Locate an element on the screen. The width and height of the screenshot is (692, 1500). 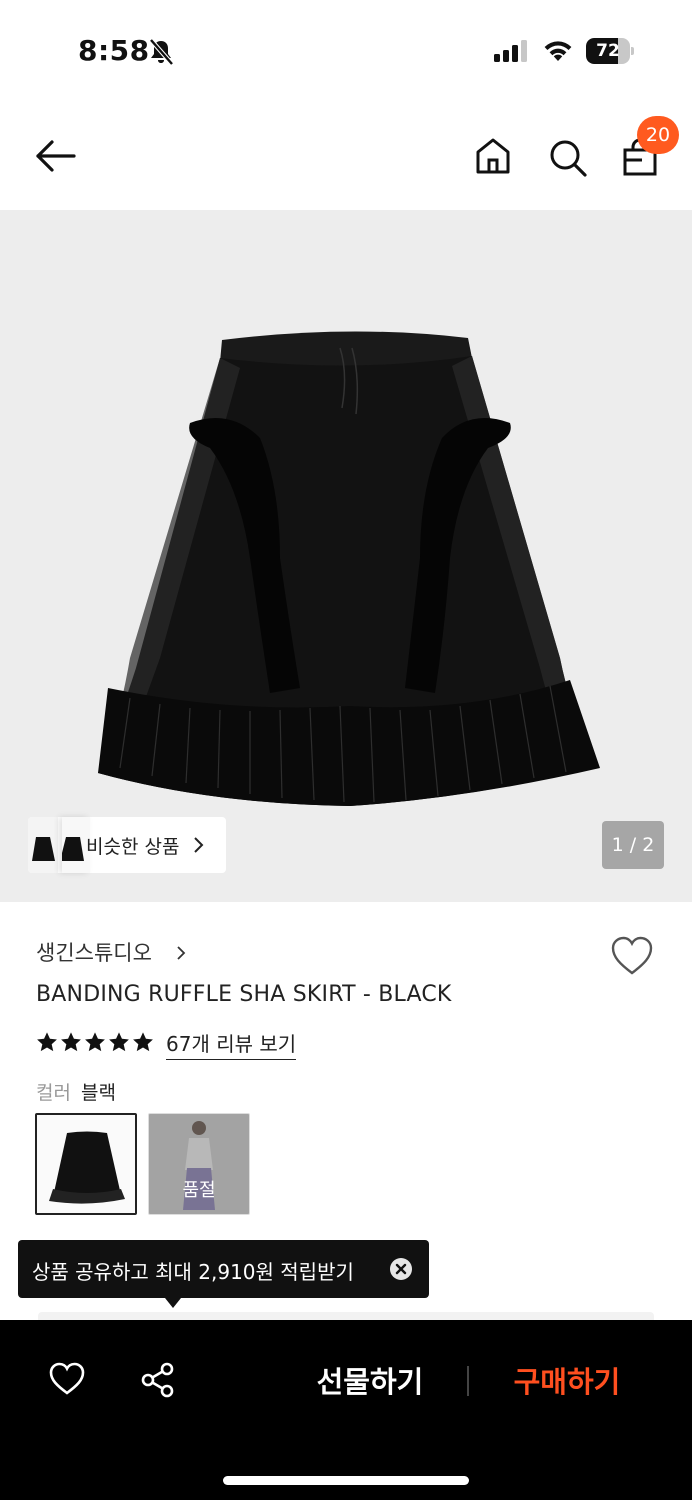
battery-icon: 72 is located at coordinates (610, 51).